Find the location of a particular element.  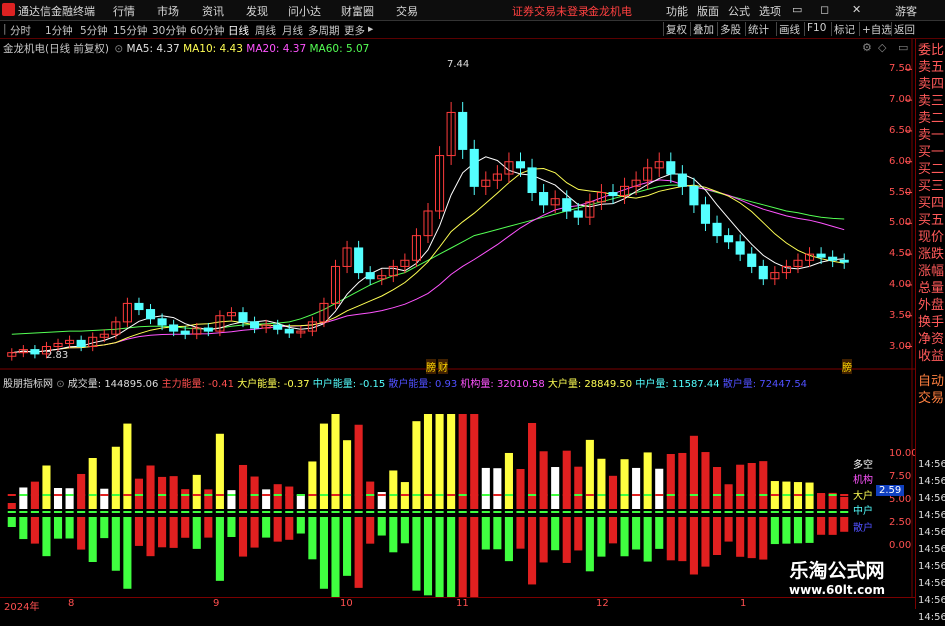

tool-overlay: 叠加 is located at coordinates (703, 29).